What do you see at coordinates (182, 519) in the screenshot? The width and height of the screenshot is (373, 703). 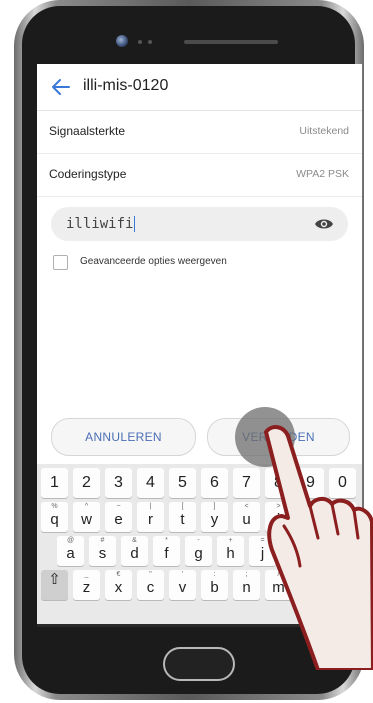 I see `key-label: t` at bounding box center [182, 519].